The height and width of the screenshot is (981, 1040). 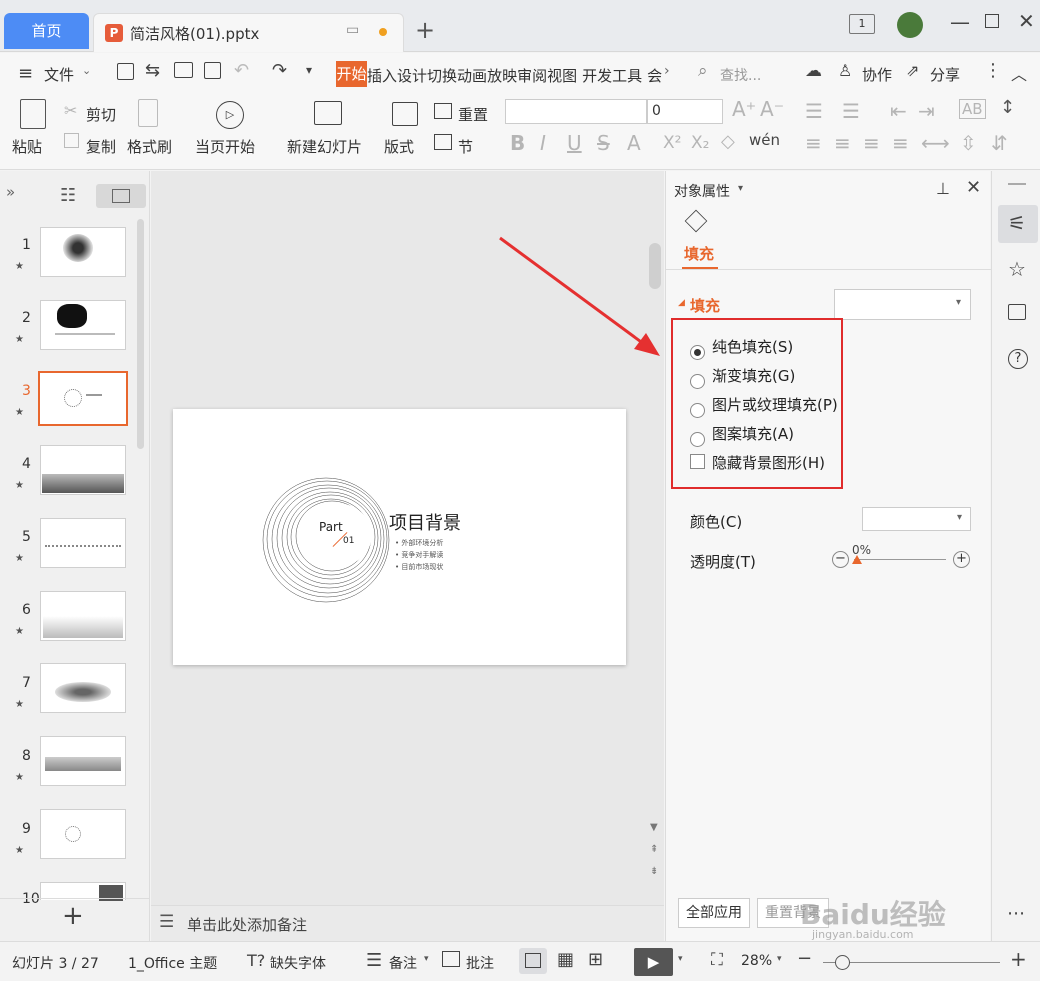 What do you see at coordinates (717, 960) in the screenshot?
I see `fit-window-icon: ⛶` at bounding box center [717, 960].